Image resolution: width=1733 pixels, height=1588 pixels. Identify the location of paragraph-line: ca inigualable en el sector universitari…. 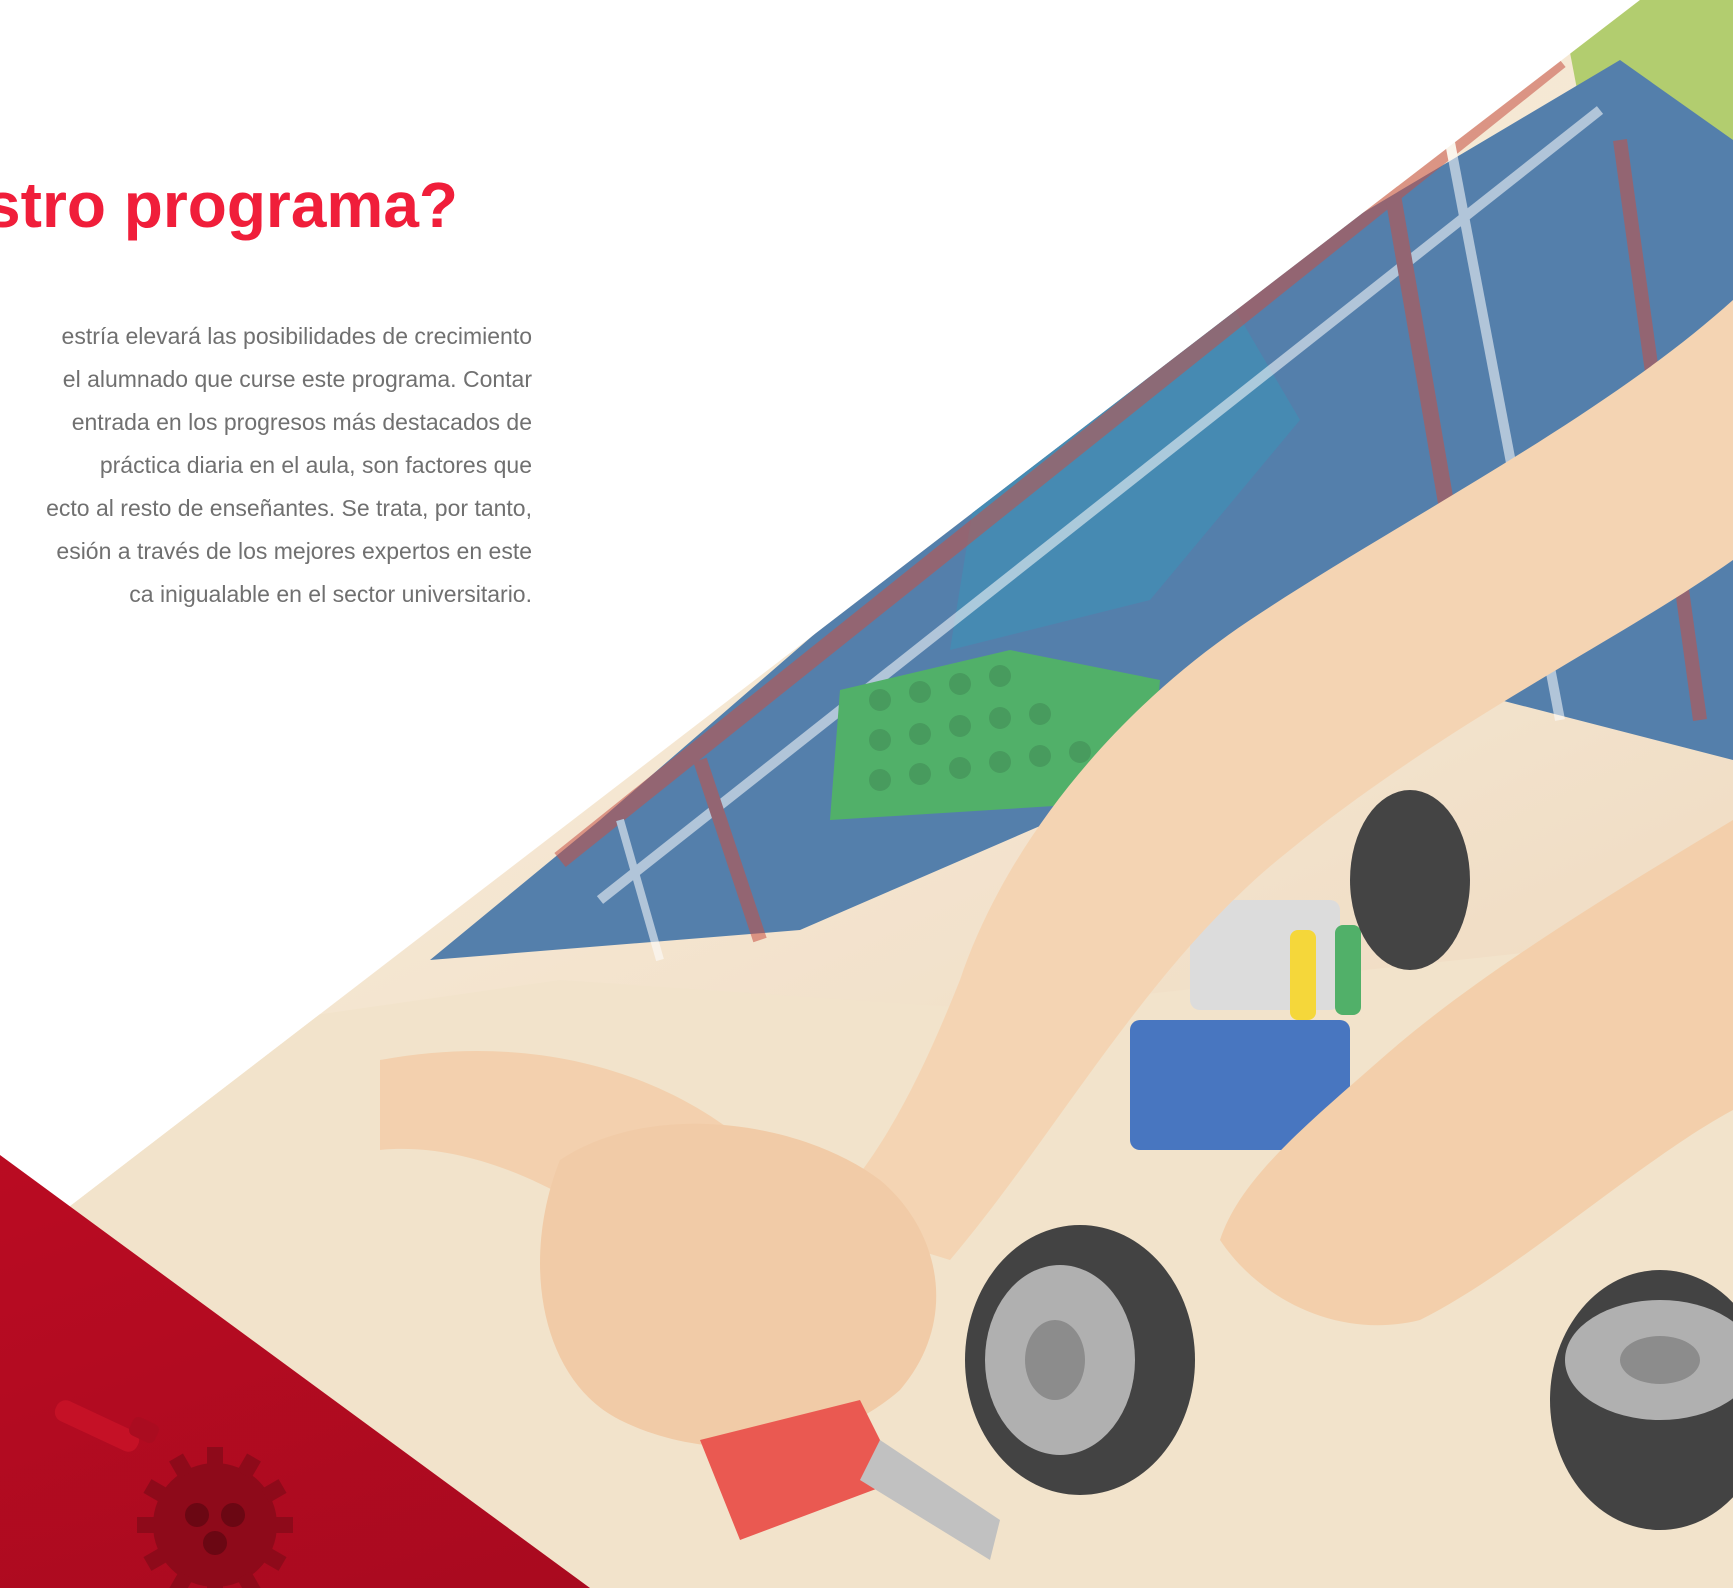
(330, 594).